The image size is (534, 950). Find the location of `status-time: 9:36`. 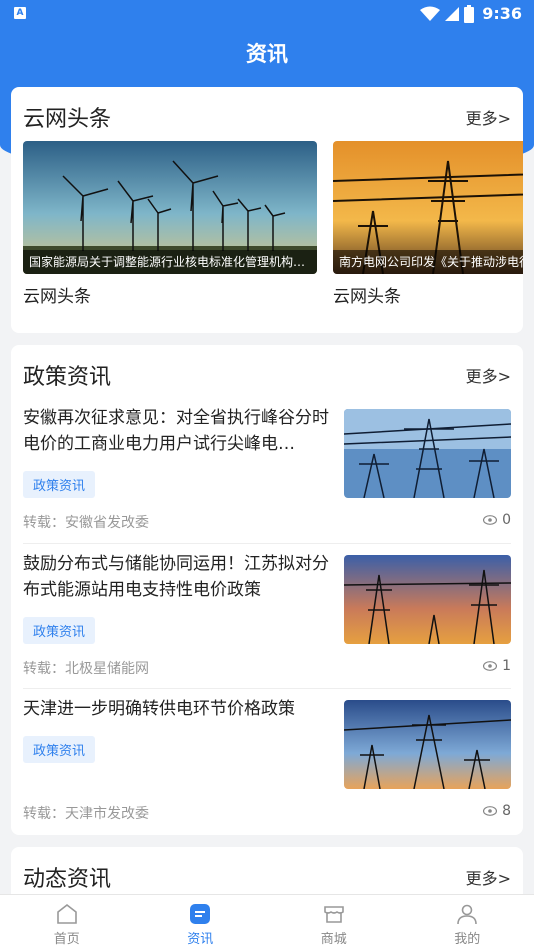

status-time: 9:36 is located at coordinates (502, 13).